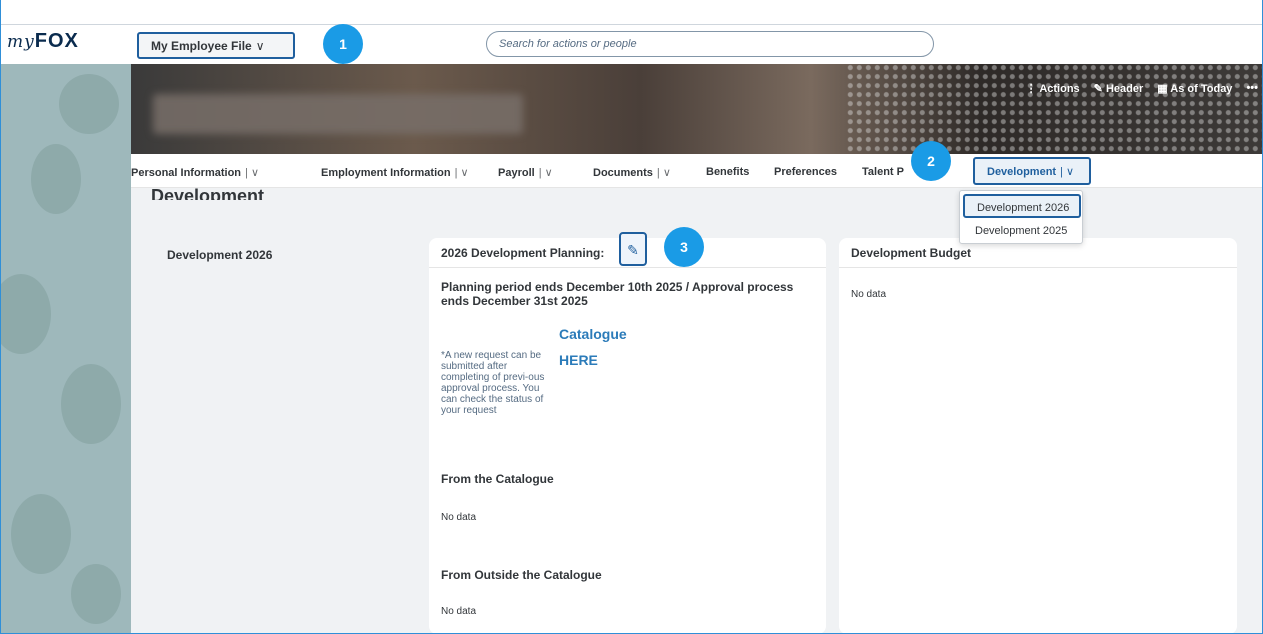  What do you see at coordinates (869, 294) in the screenshot?
I see `budget-value: No data` at bounding box center [869, 294].